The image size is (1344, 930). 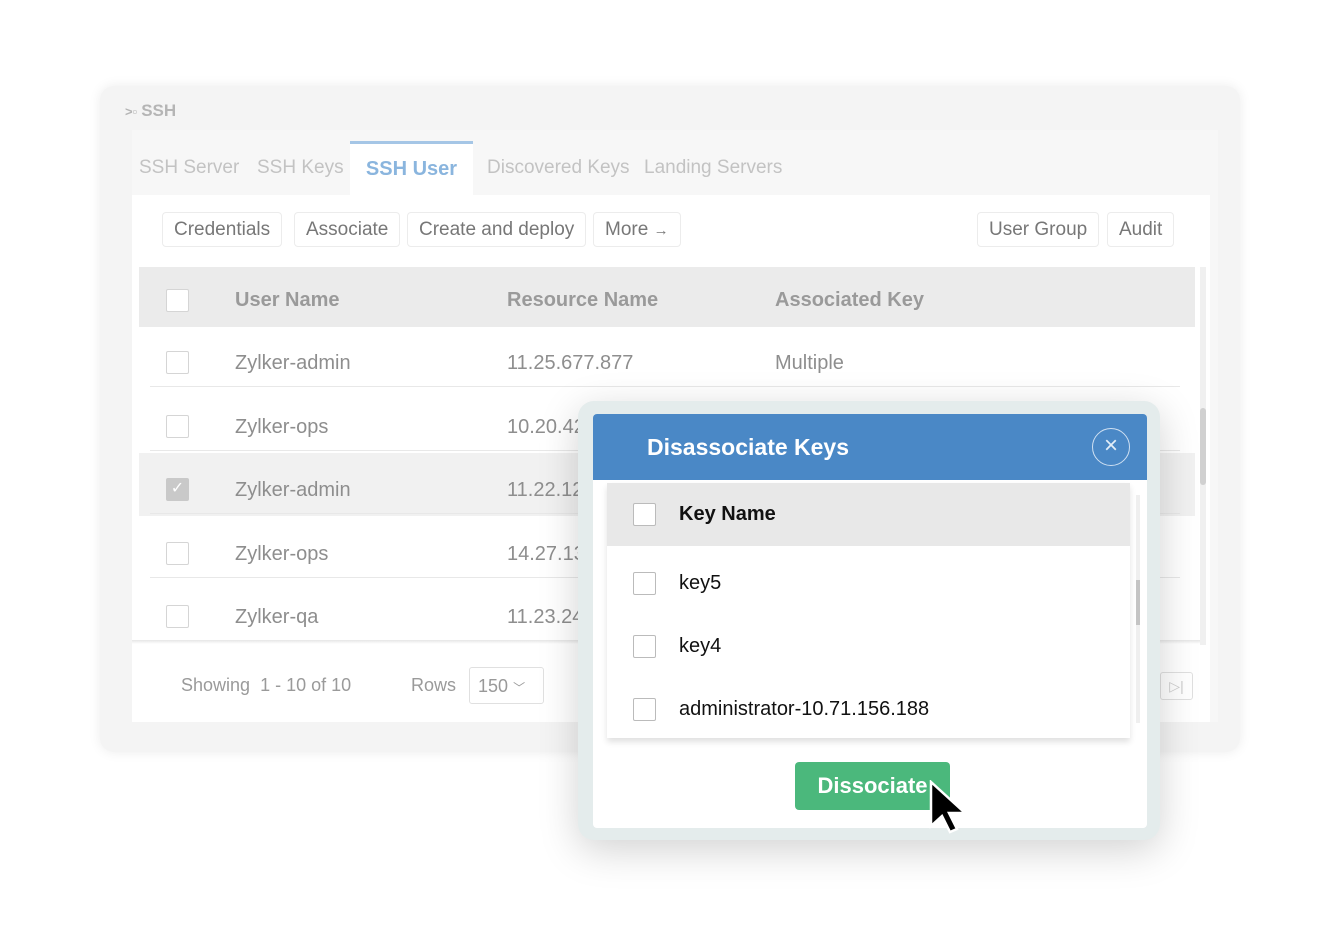 What do you see at coordinates (287, 300) in the screenshot?
I see `column-user-name: User Name` at bounding box center [287, 300].